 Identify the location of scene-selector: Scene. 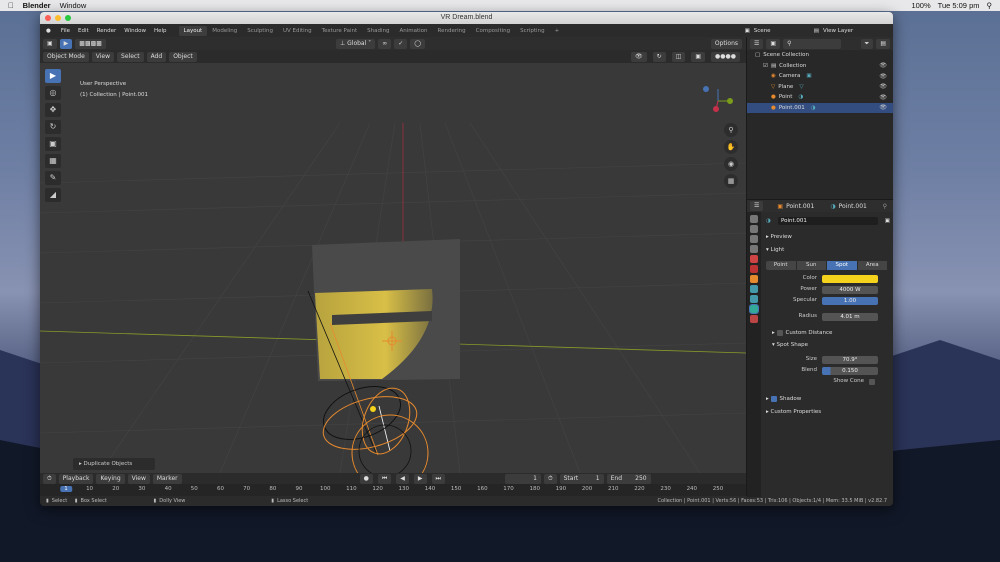
(784, 31).